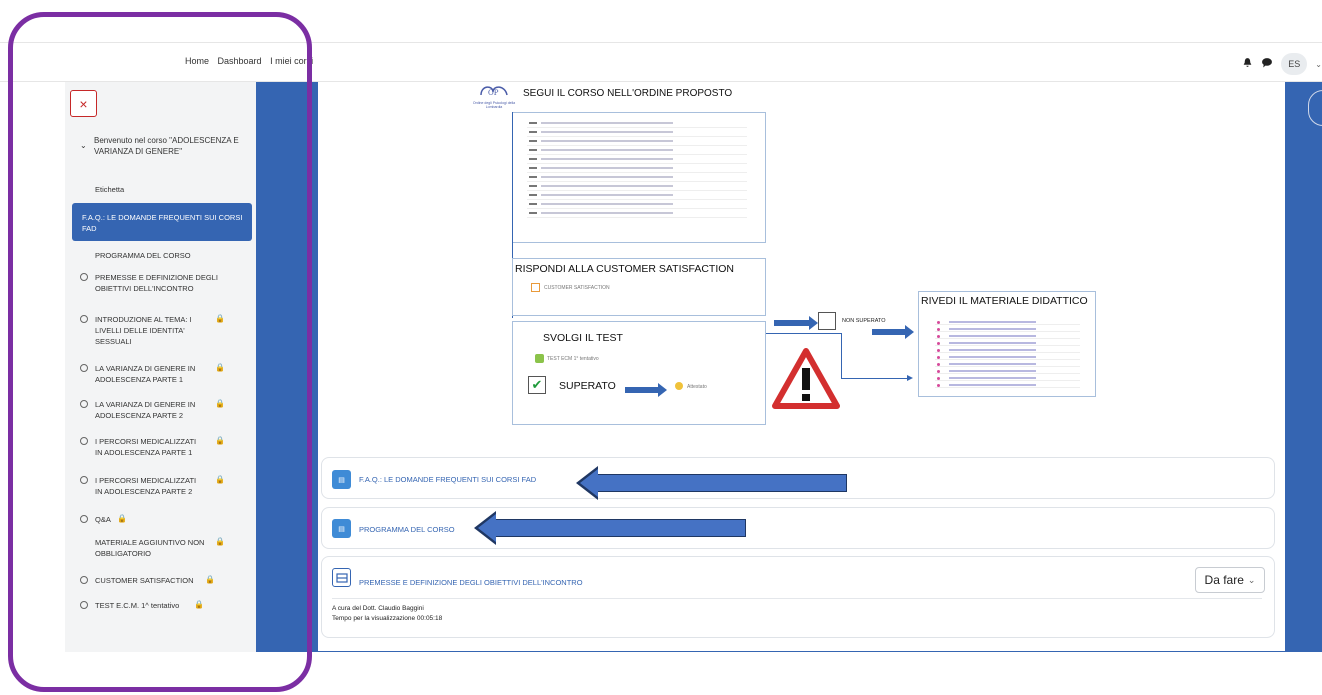  I want to click on sidebar-item-label: TEST E.C.M. 1^ tentativo, so click(137, 605).